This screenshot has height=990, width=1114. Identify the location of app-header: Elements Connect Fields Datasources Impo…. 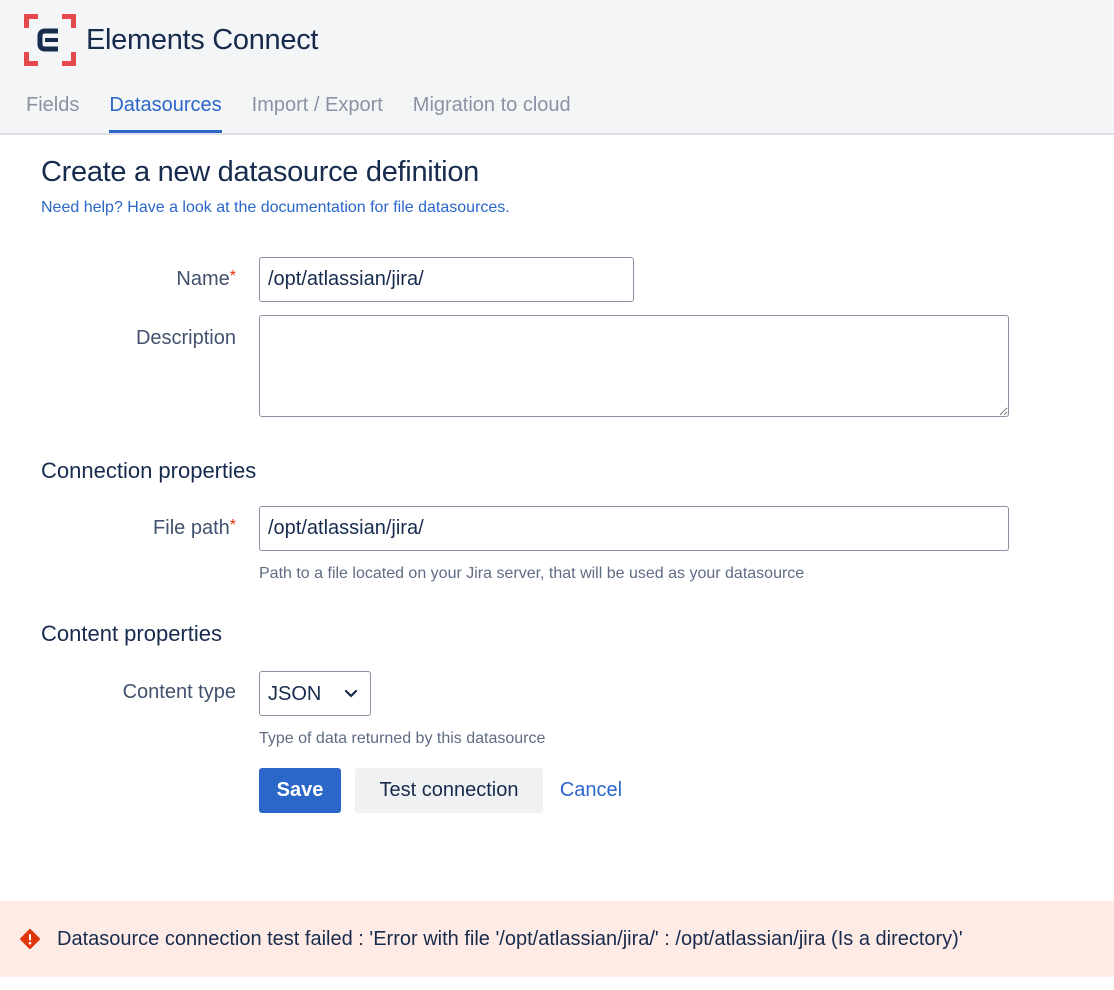
(557, 67).